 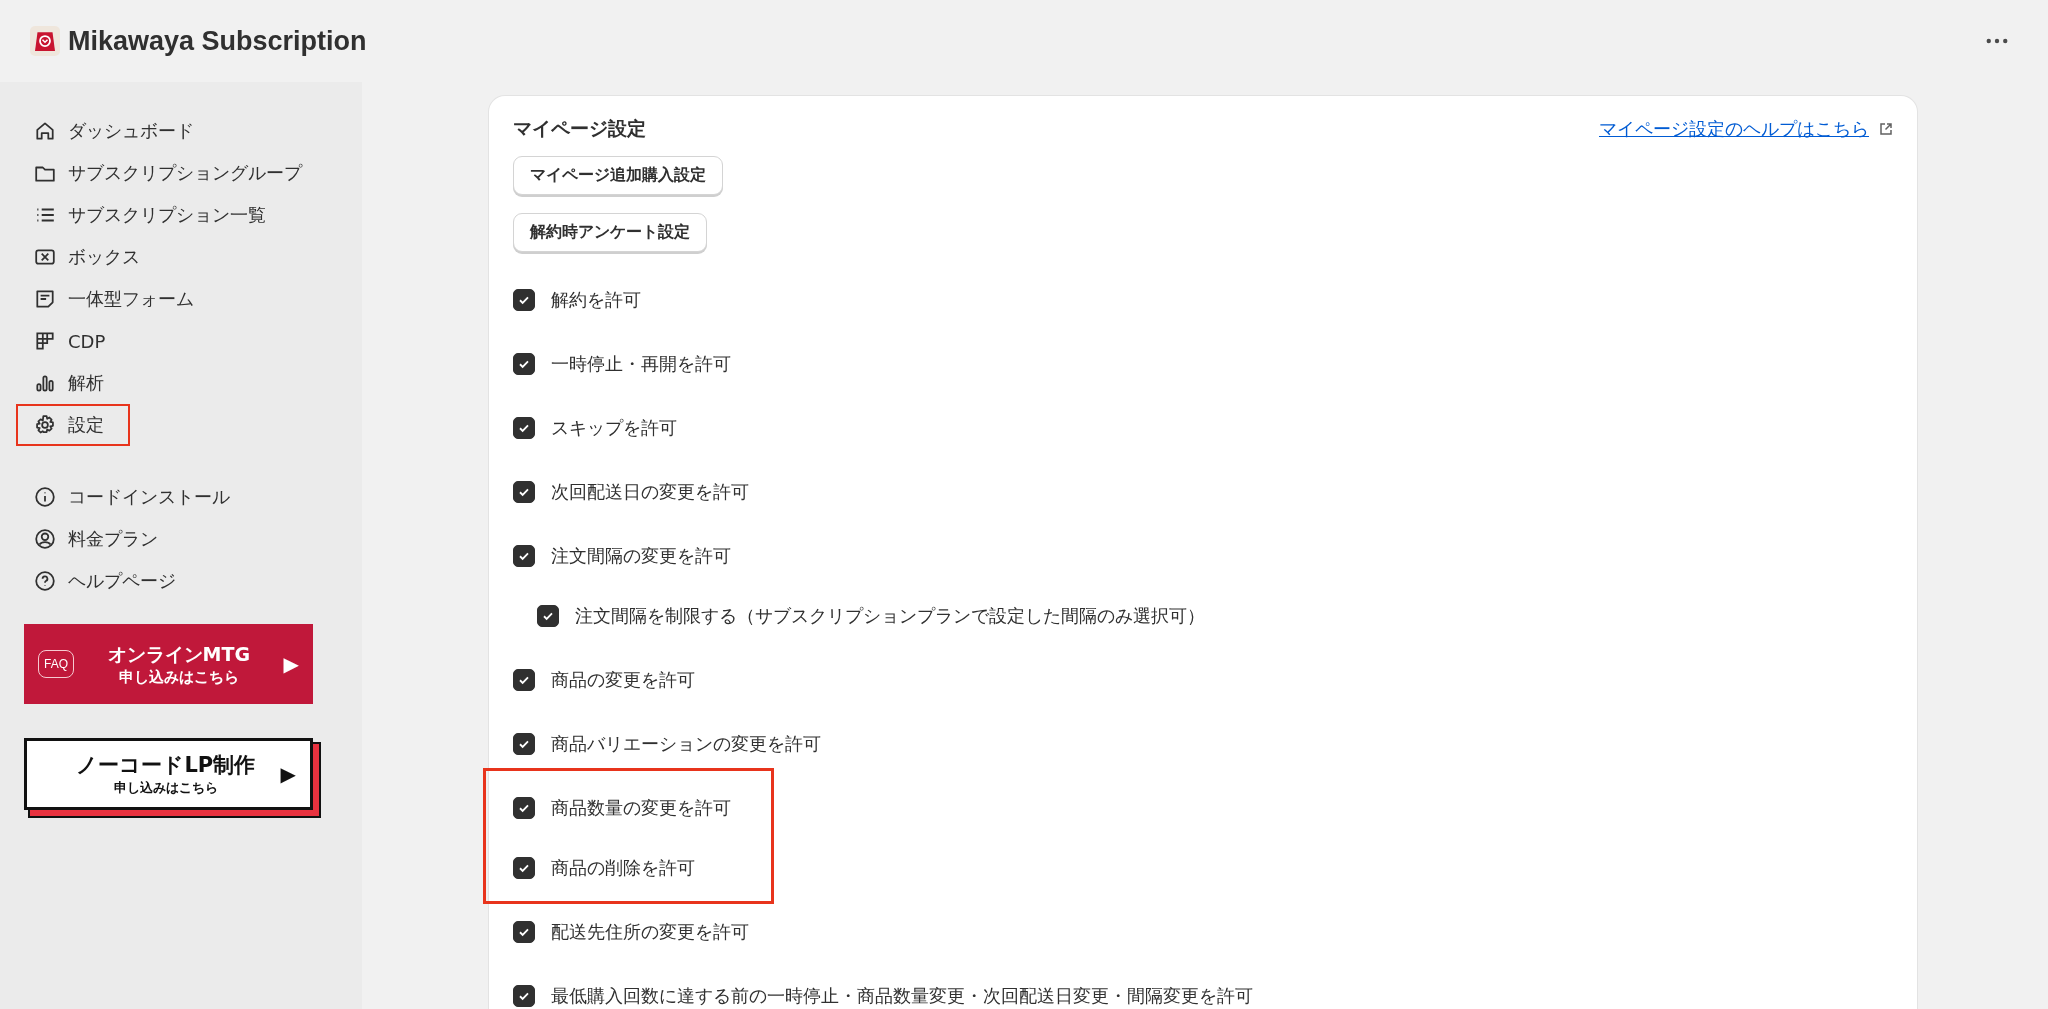 I want to click on app-logo-icon, so click(x=45, y=41).